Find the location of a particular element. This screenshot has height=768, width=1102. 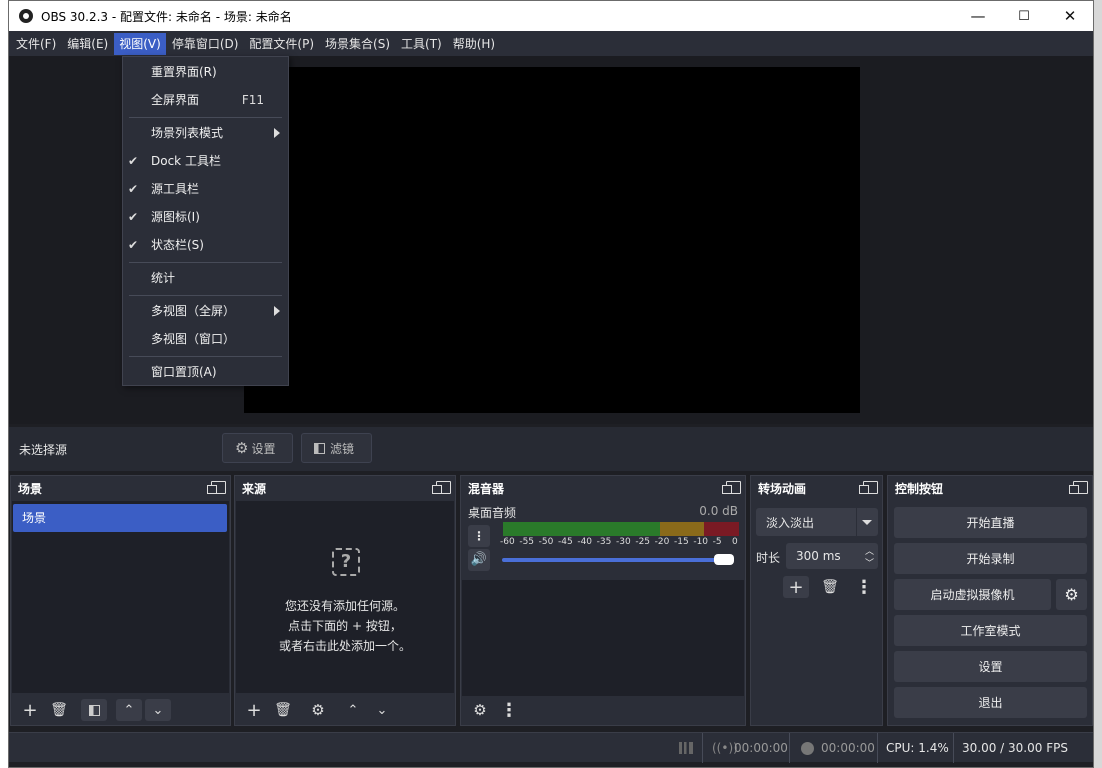

close-button: ✕ is located at coordinates (1070, 16).